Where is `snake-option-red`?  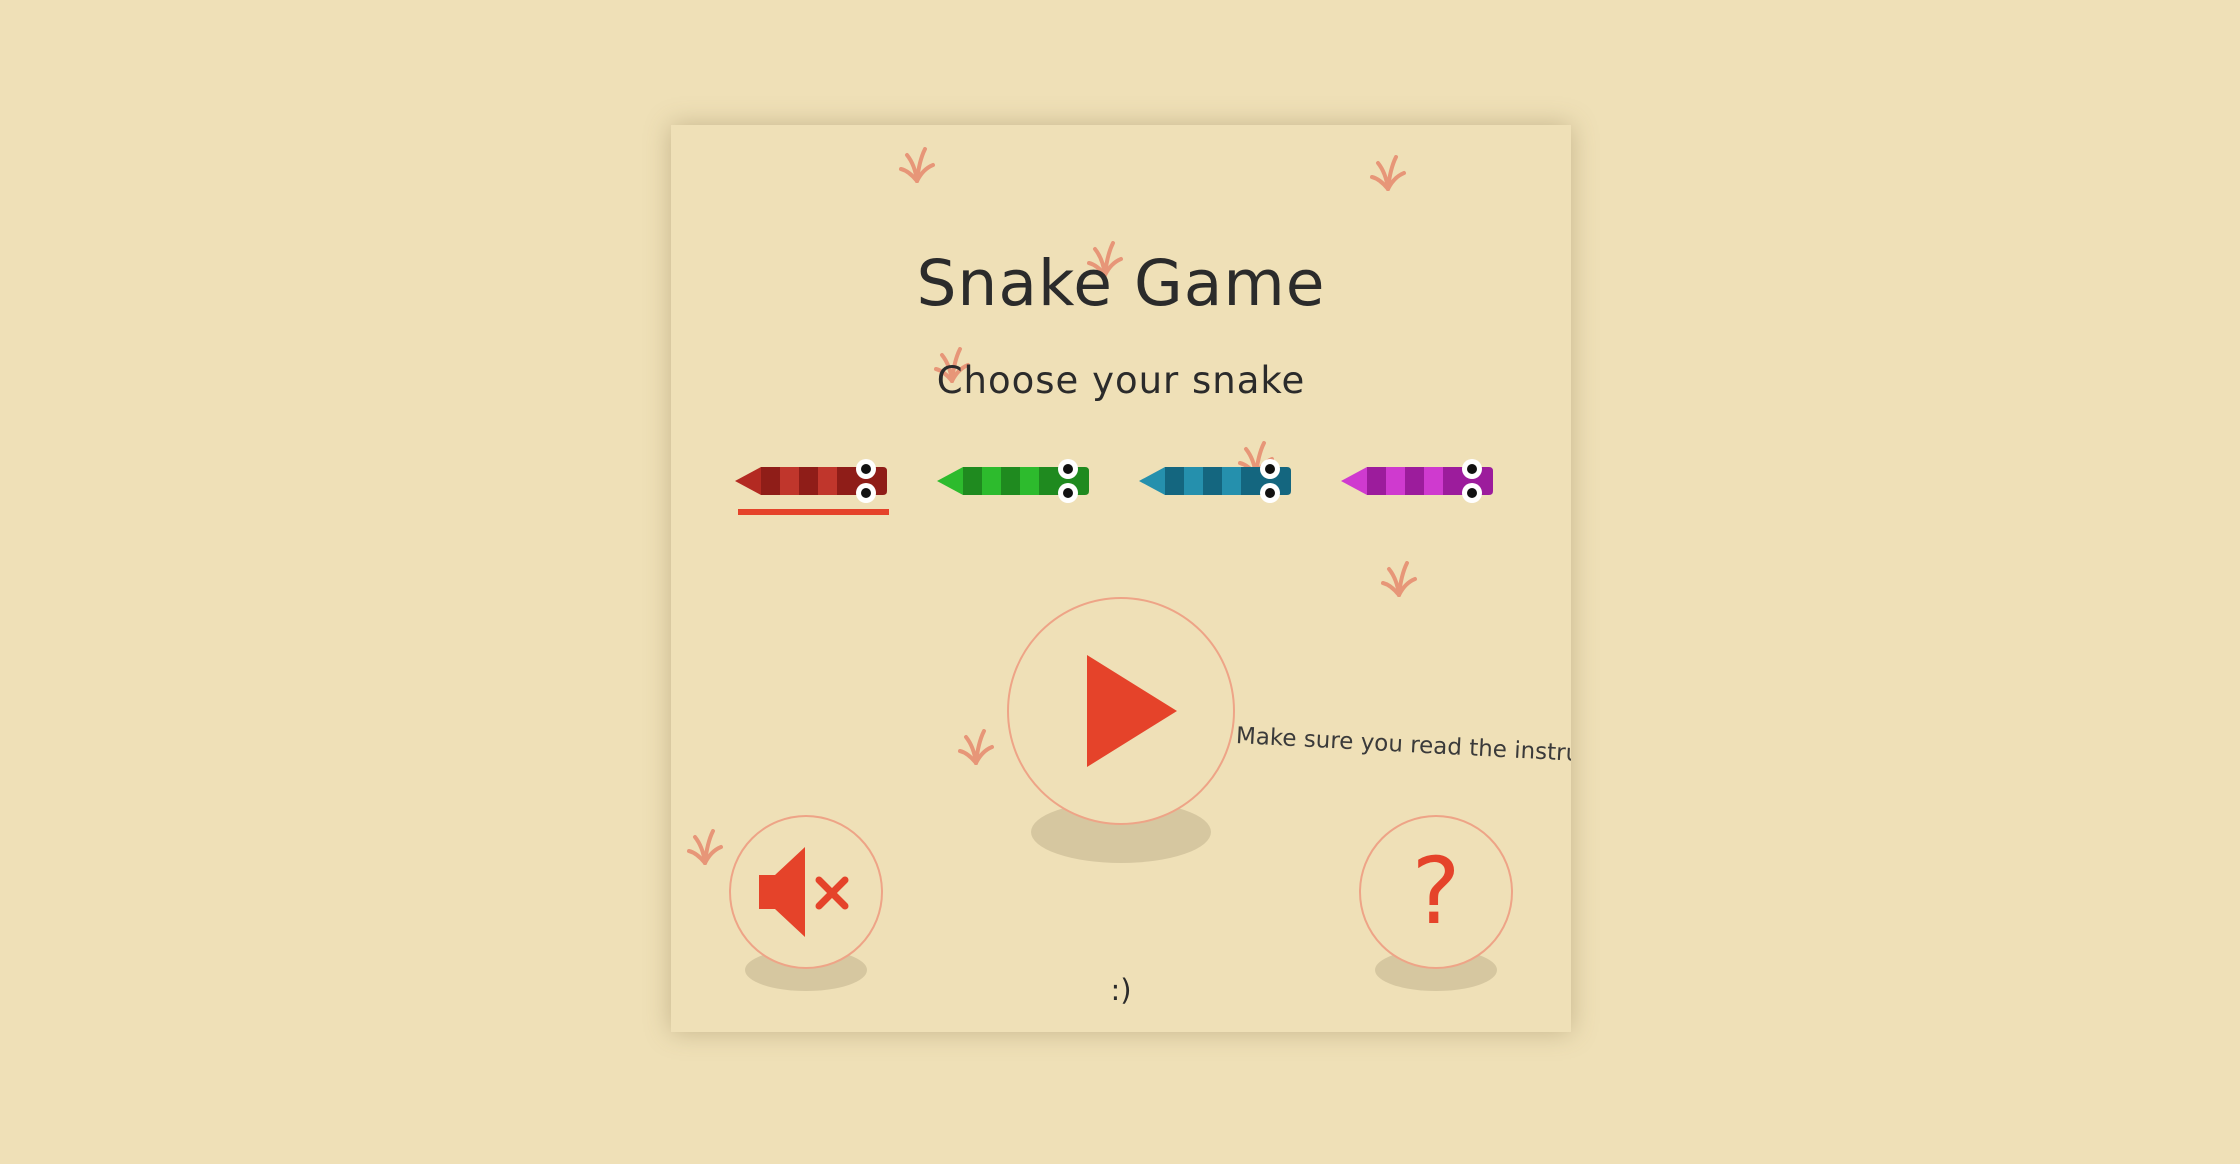
snake-option-red is located at coordinates (811, 487).